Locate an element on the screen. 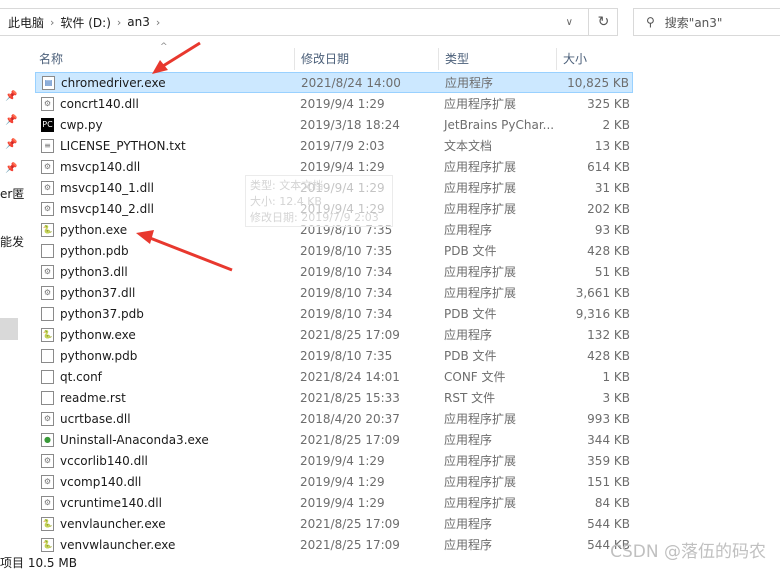 The image size is (780, 571). file-size: 325 KB is located at coordinates (608, 103).